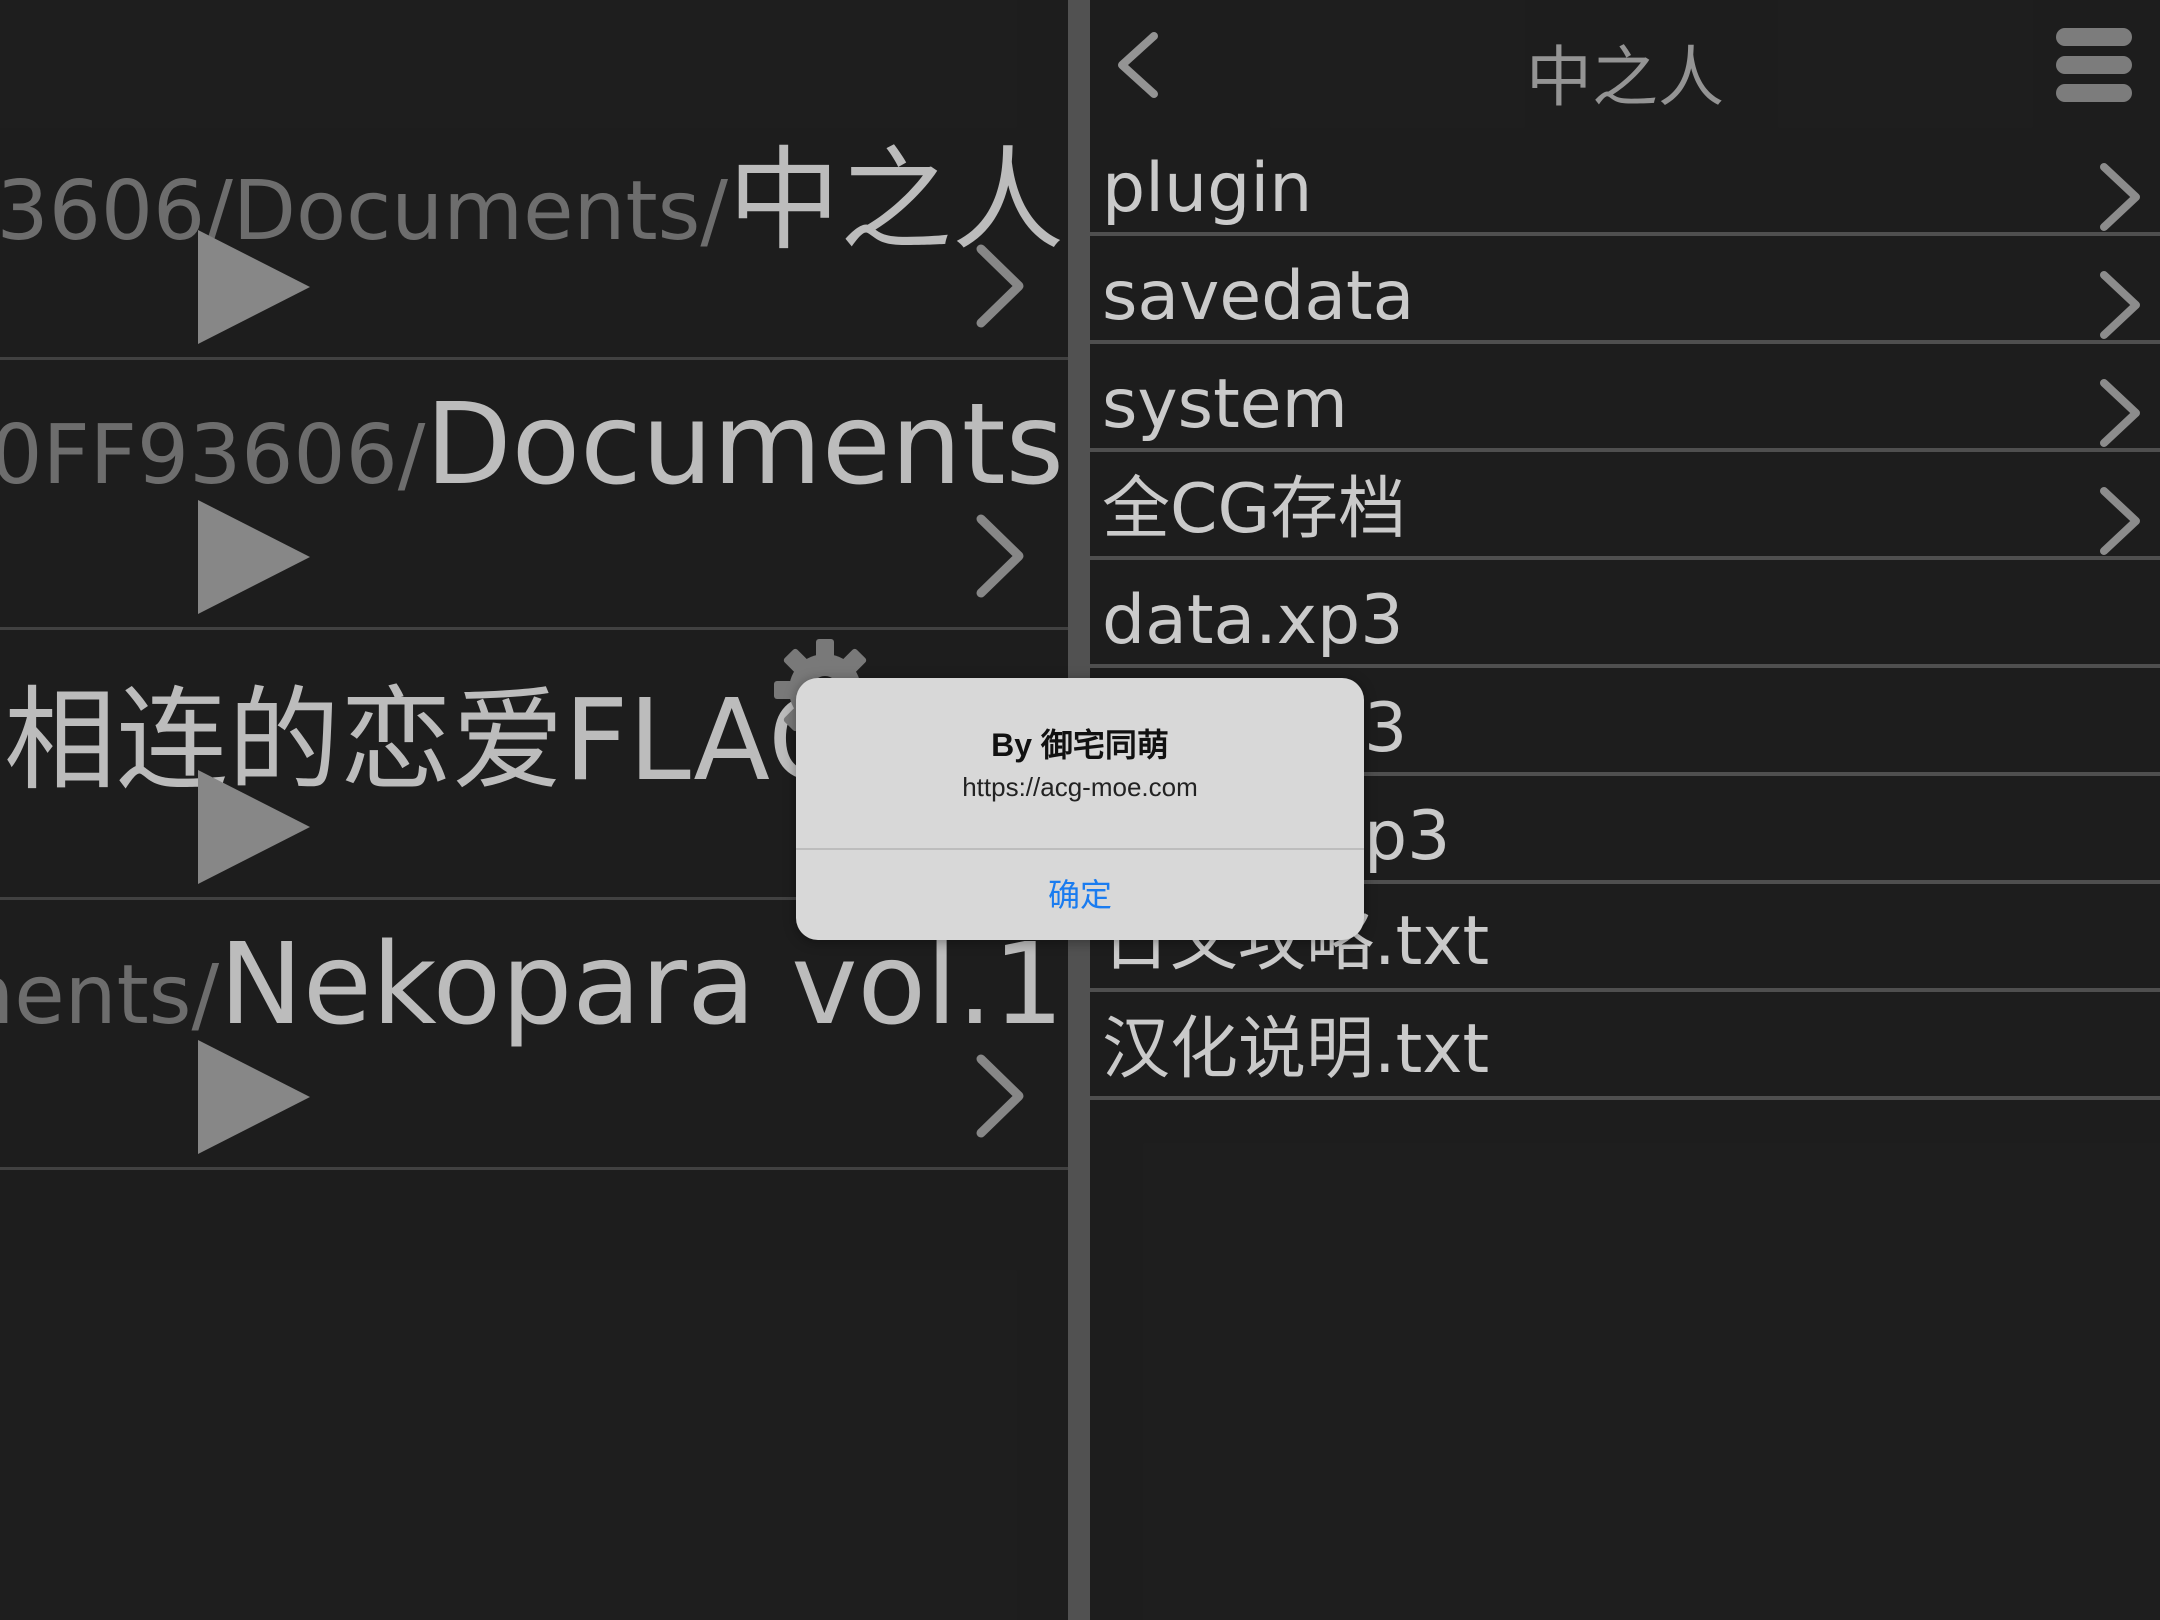 This screenshot has height=1620, width=2160. Describe the element at coordinates (1080, 895) in the screenshot. I see `confirm-button: 确定` at that location.